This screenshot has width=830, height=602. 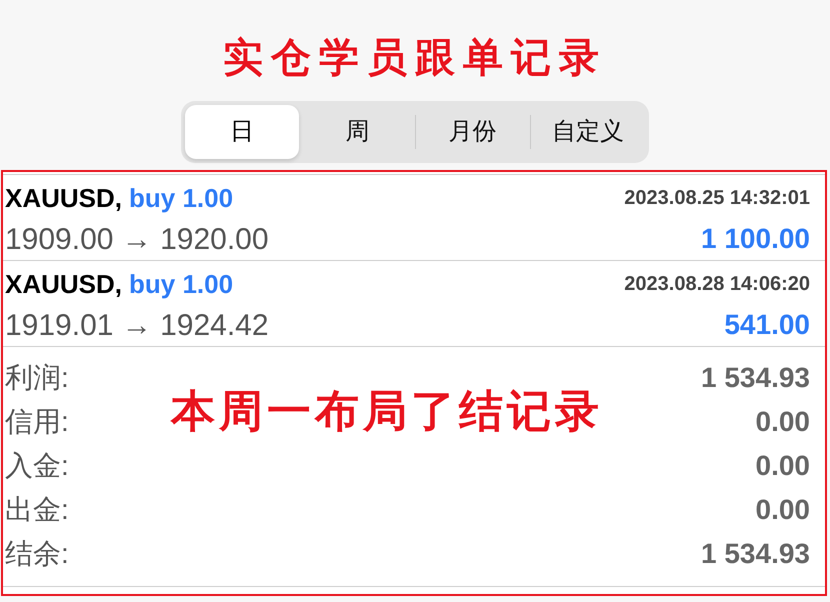 I want to click on deal-profit: 541.00, so click(x=767, y=325).